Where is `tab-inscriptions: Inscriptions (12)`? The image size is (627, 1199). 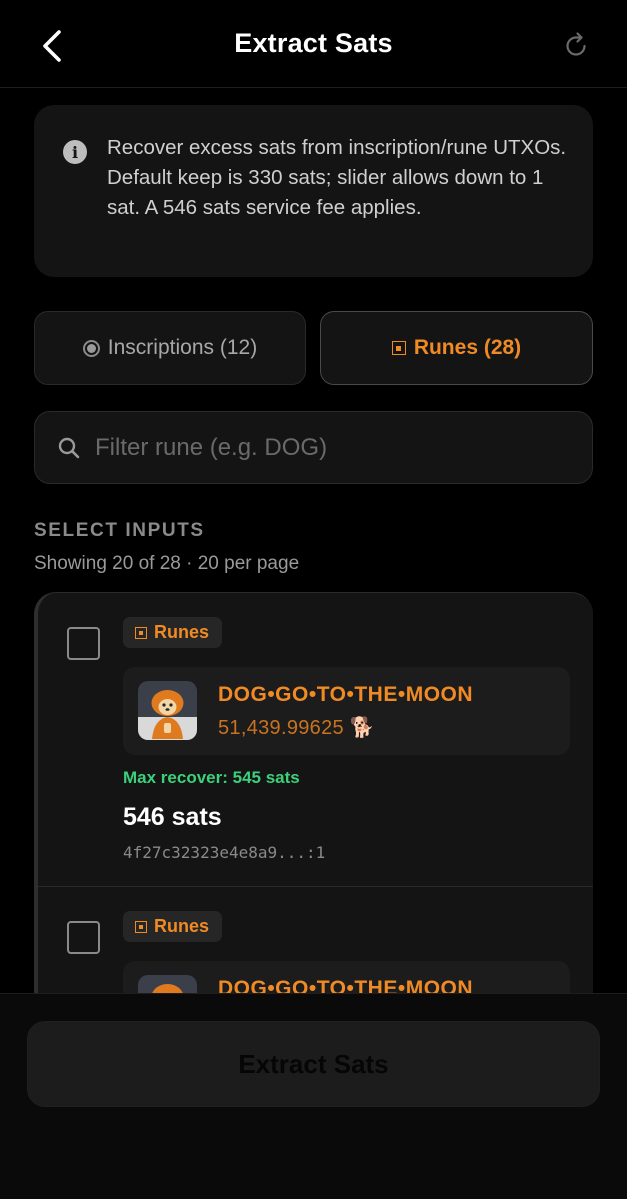 tab-inscriptions: Inscriptions (12) is located at coordinates (170, 348).